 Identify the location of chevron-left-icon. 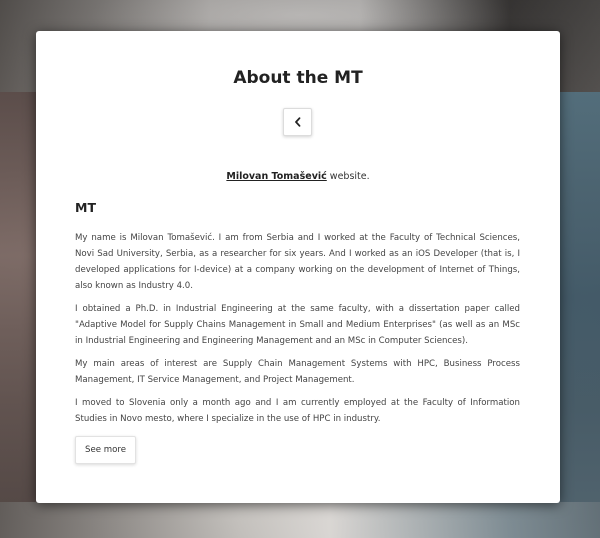
(298, 122).